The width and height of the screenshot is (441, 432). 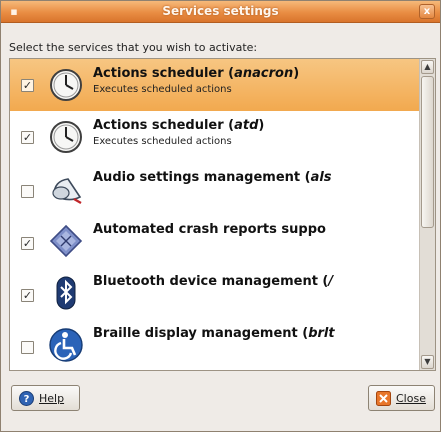 I want to click on help-label: Help, so click(x=52, y=398).